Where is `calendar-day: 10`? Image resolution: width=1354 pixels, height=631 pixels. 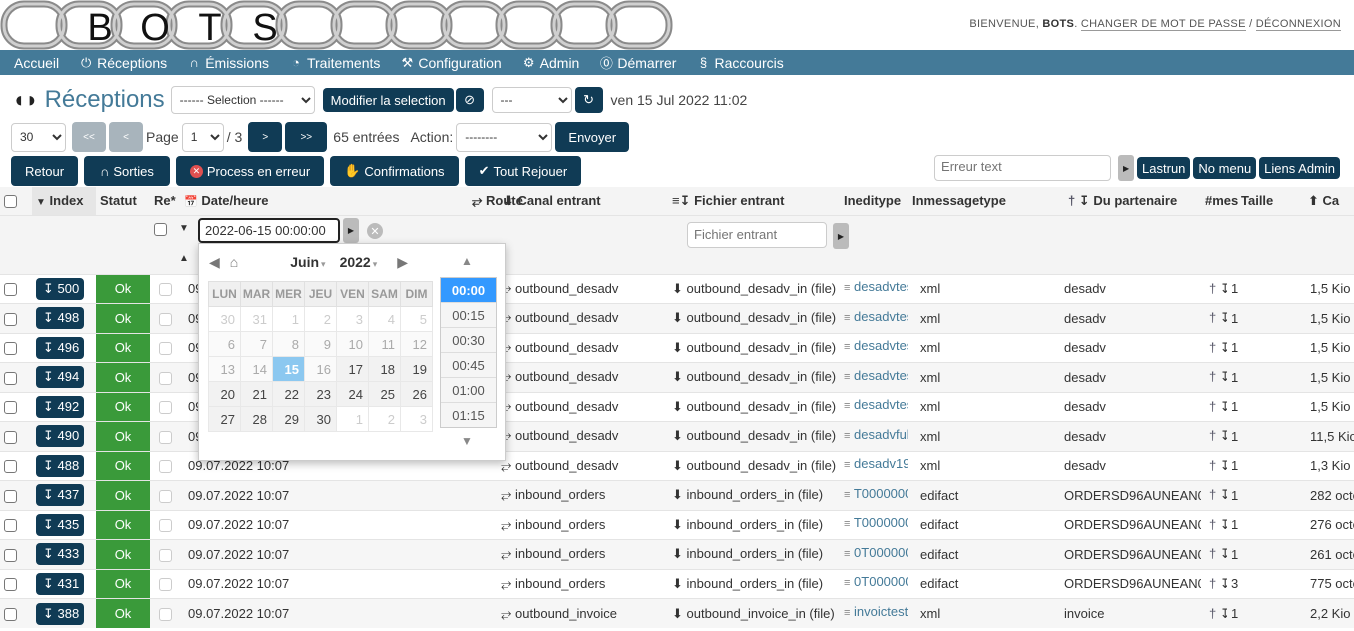 calendar-day: 10 is located at coordinates (352, 344).